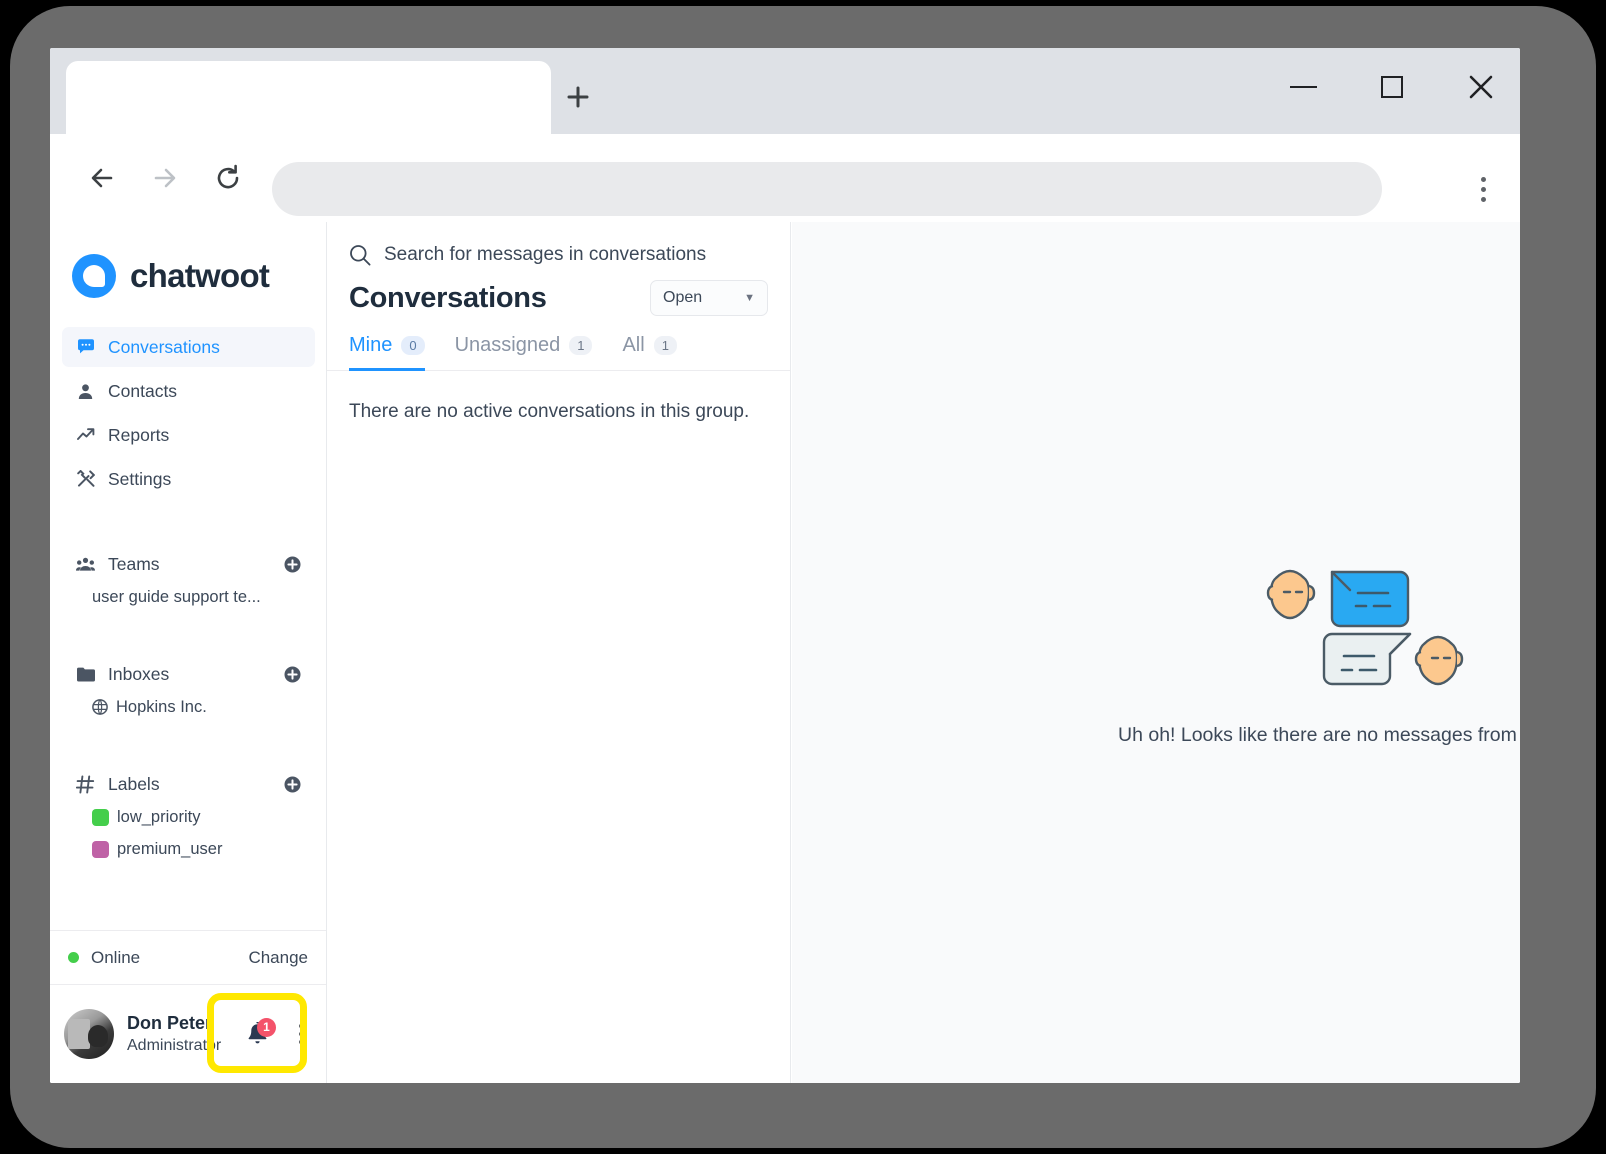 The image size is (1606, 1154). I want to click on status-filter-value: Open, so click(683, 297).